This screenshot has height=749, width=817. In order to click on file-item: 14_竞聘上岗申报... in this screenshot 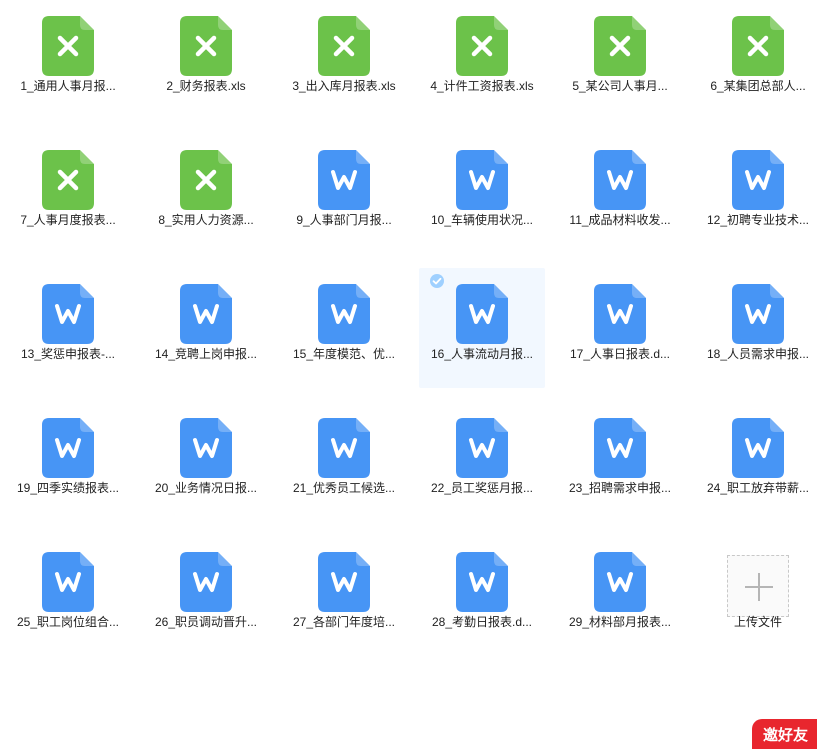, I will do `click(206, 328)`.